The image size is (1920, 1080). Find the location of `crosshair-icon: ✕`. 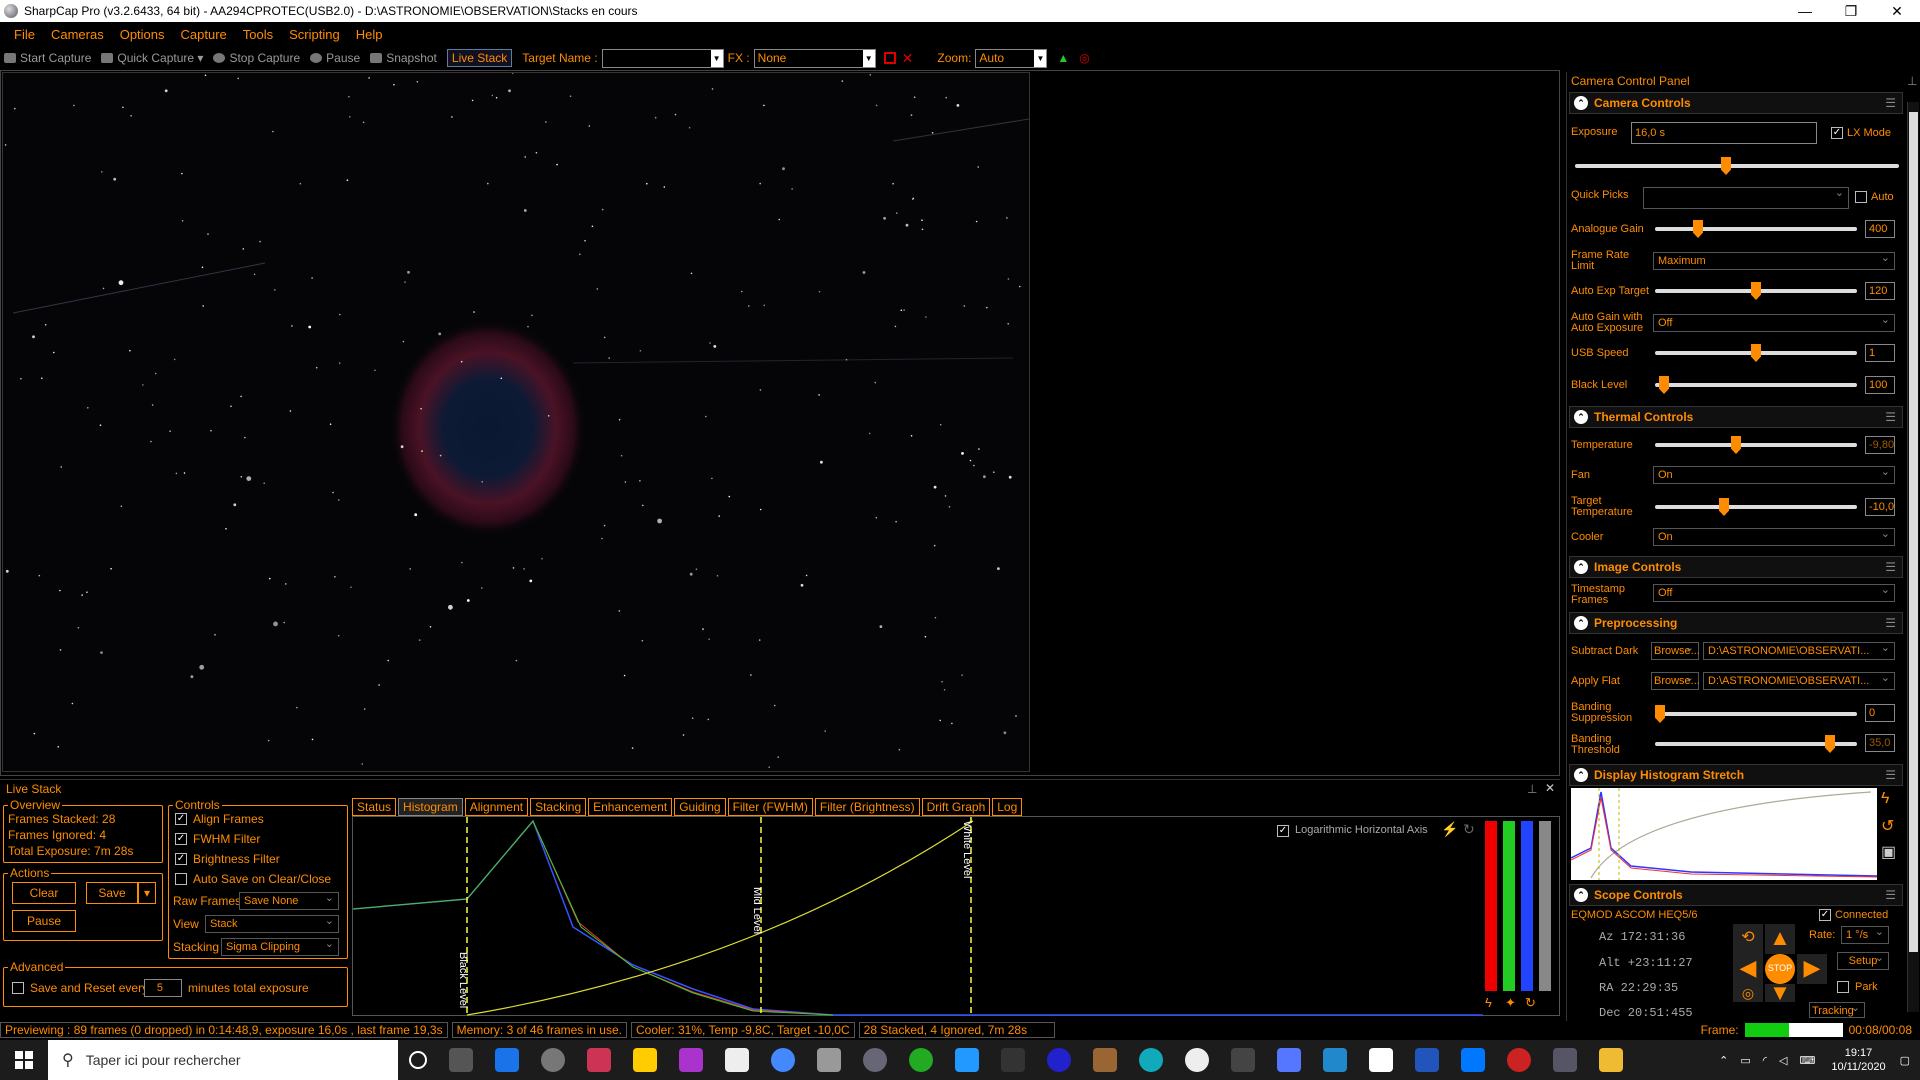

crosshair-icon: ✕ is located at coordinates (908, 58).